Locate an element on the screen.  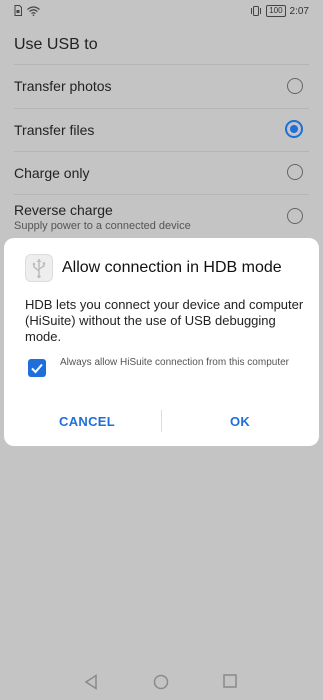
ok-button: OK is located at coordinates (240, 421).